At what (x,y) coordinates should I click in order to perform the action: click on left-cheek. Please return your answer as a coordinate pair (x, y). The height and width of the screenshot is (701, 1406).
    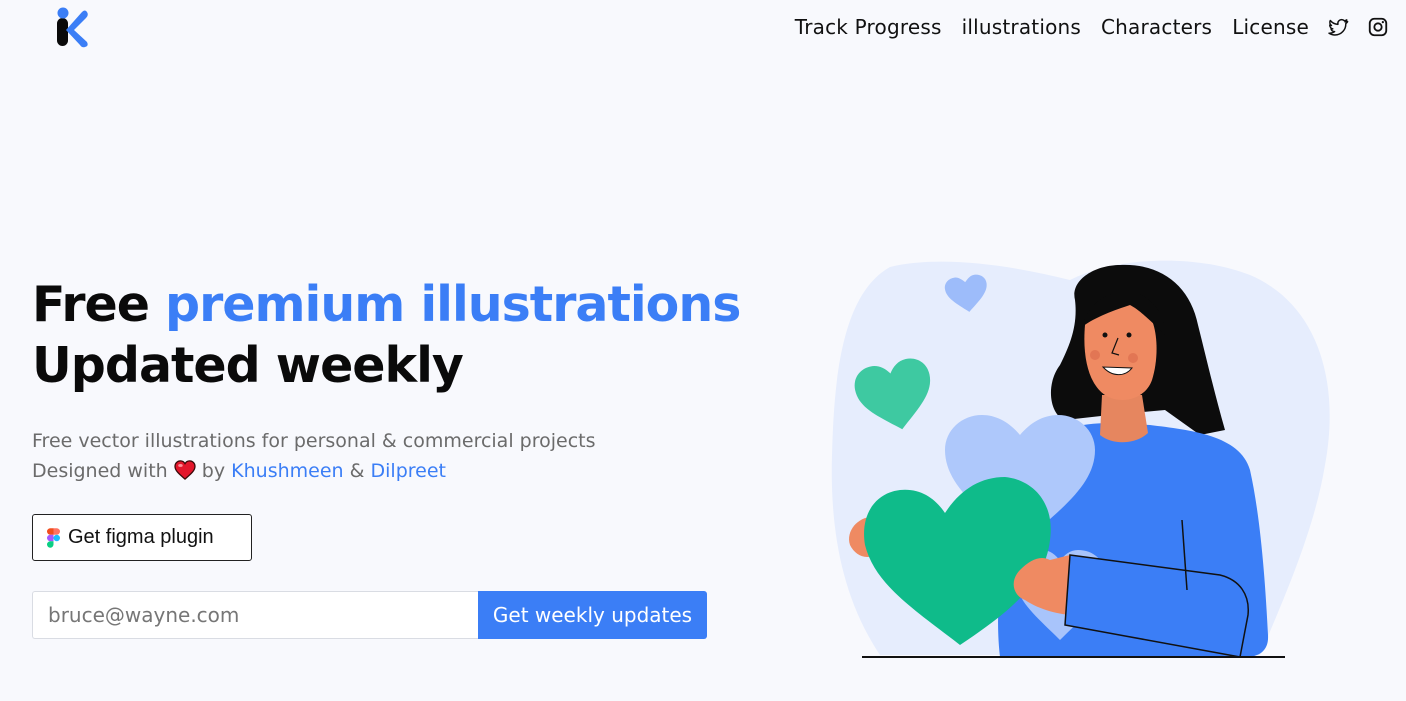
    Looking at the image, I should click on (1095, 355).